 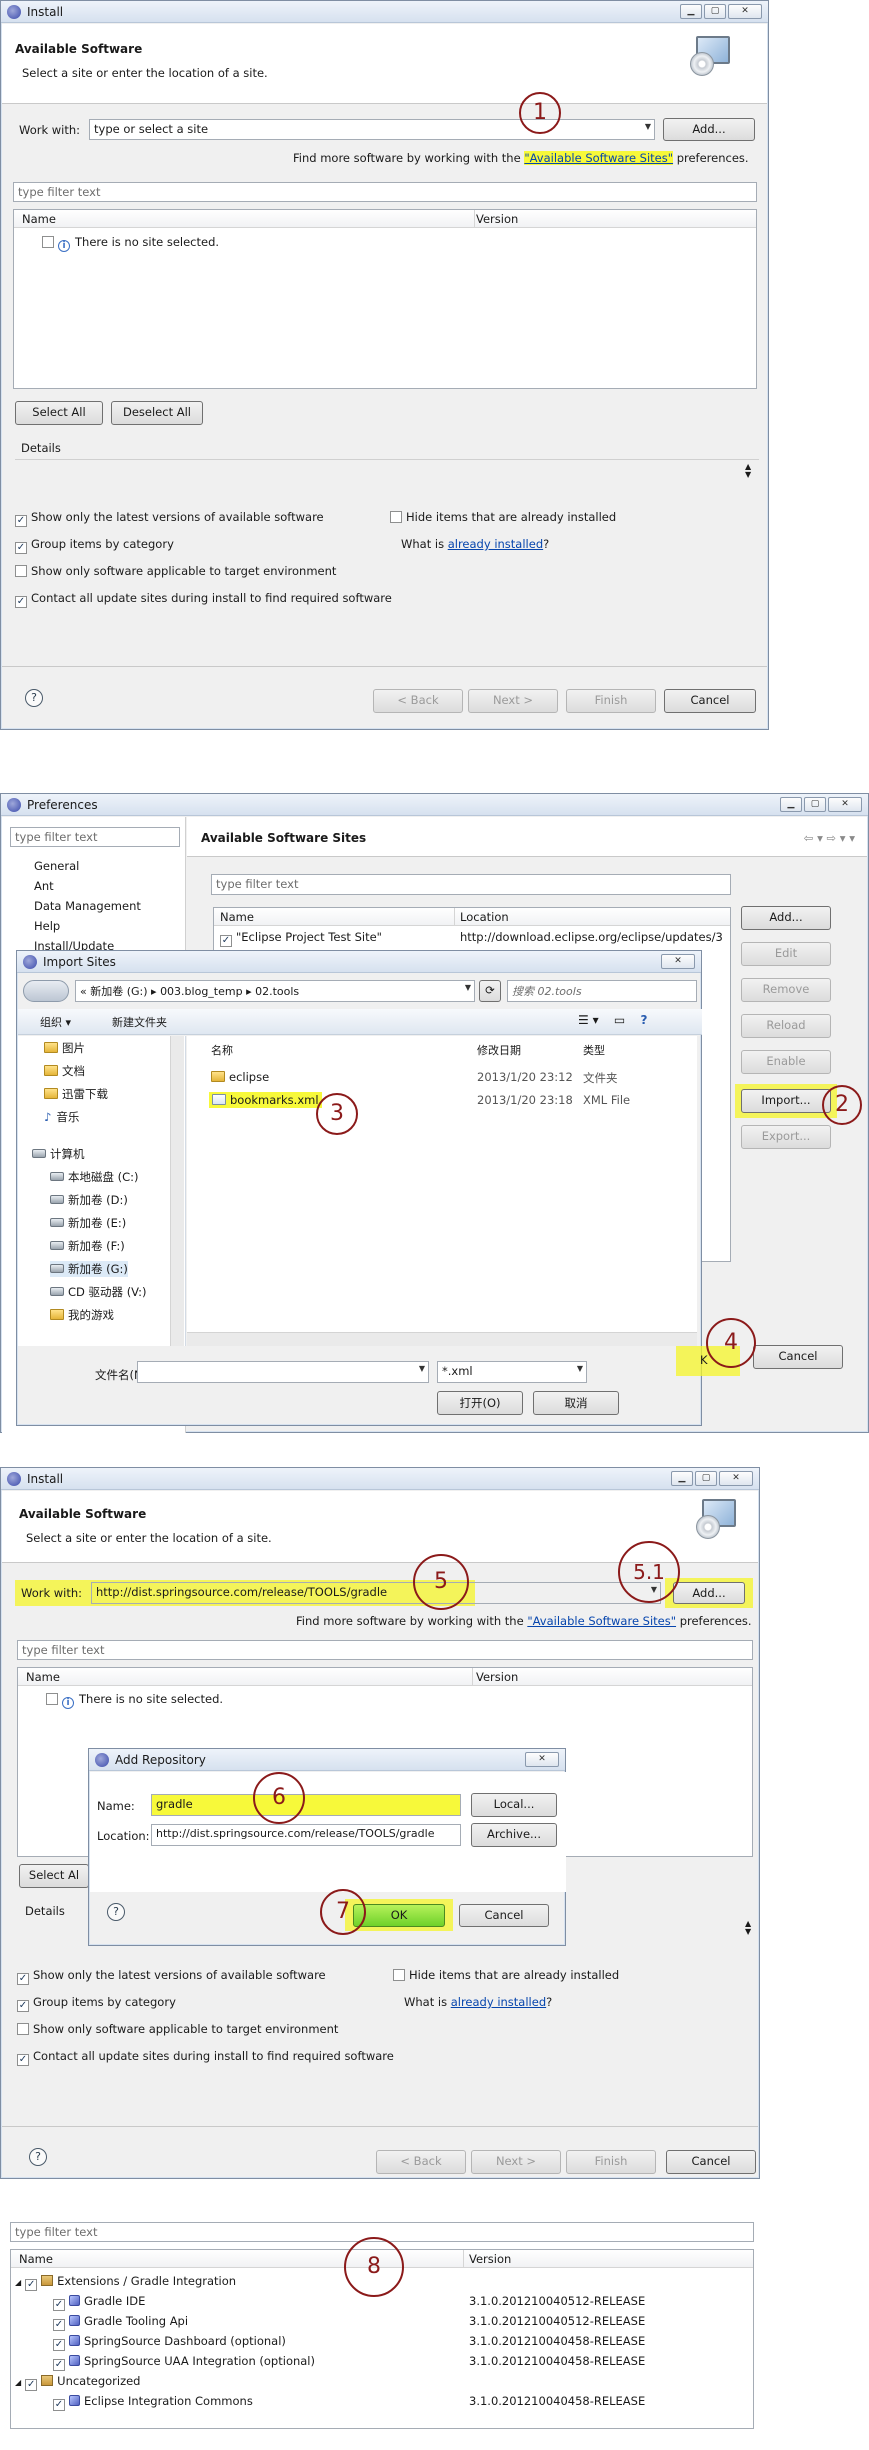 What do you see at coordinates (798, 1357) in the screenshot?
I see `prefs-cancel-button: Cancel` at bounding box center [798, 1357].